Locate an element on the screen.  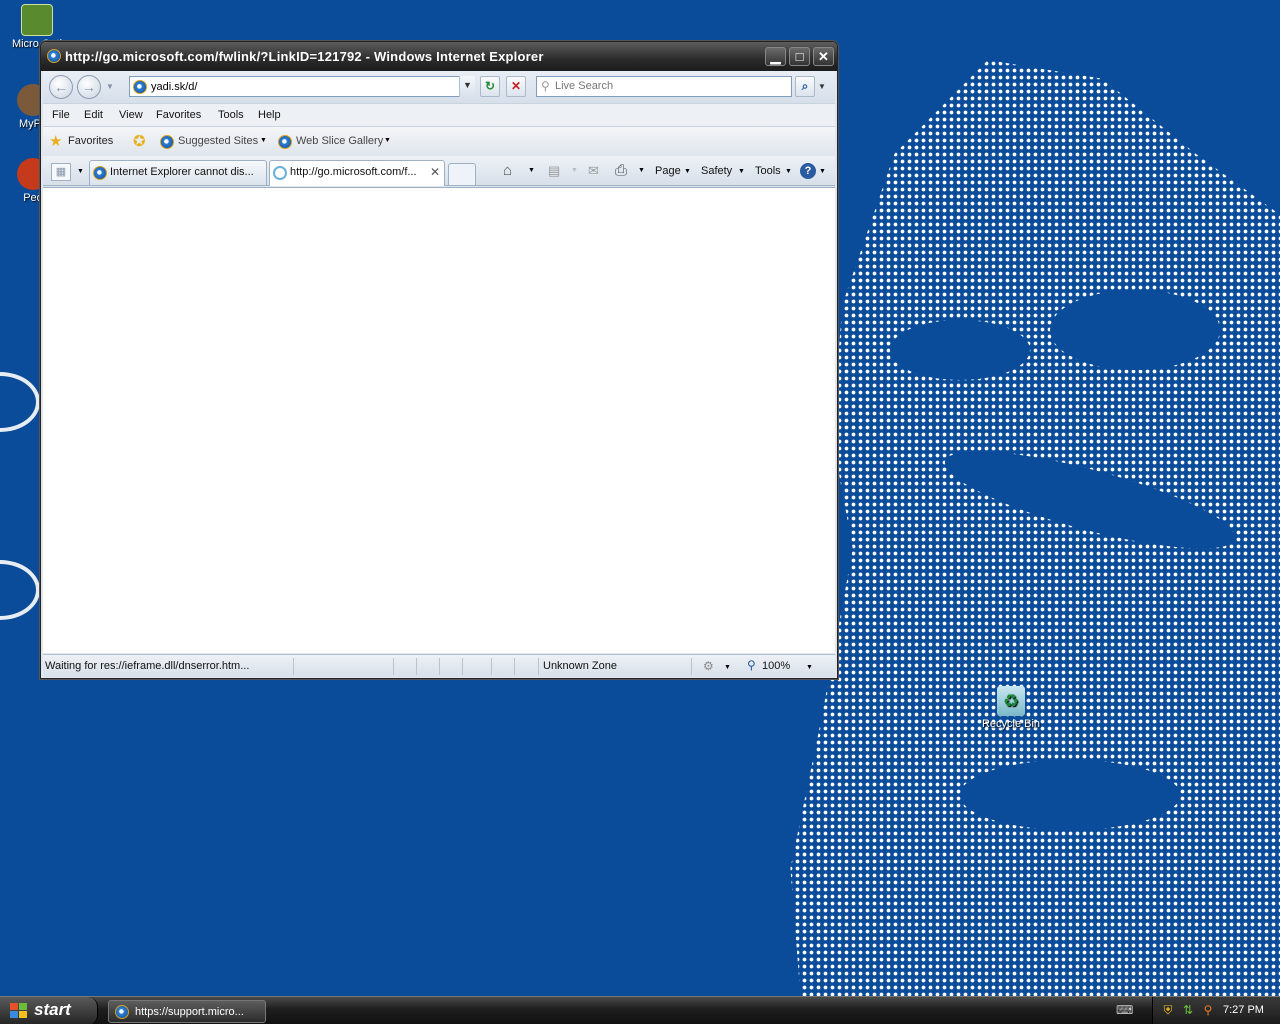
back-button: ← is located at coordinates (61, 87).